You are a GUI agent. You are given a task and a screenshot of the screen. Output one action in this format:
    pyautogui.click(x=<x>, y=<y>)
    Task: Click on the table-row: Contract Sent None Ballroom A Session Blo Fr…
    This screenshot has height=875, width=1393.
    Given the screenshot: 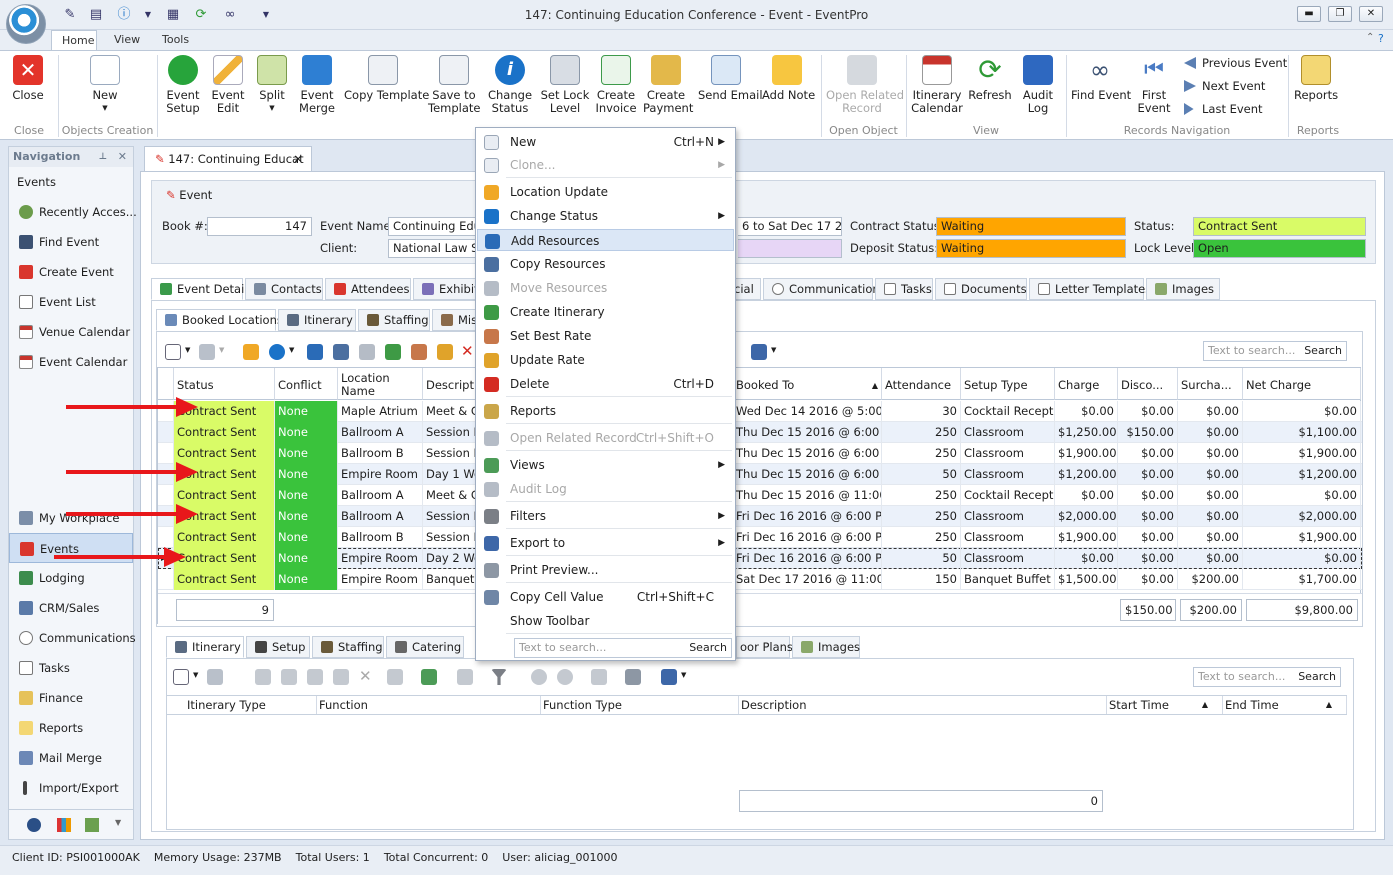 What is the action you would take?
    pyautogui.click(x=760, y=516)
    